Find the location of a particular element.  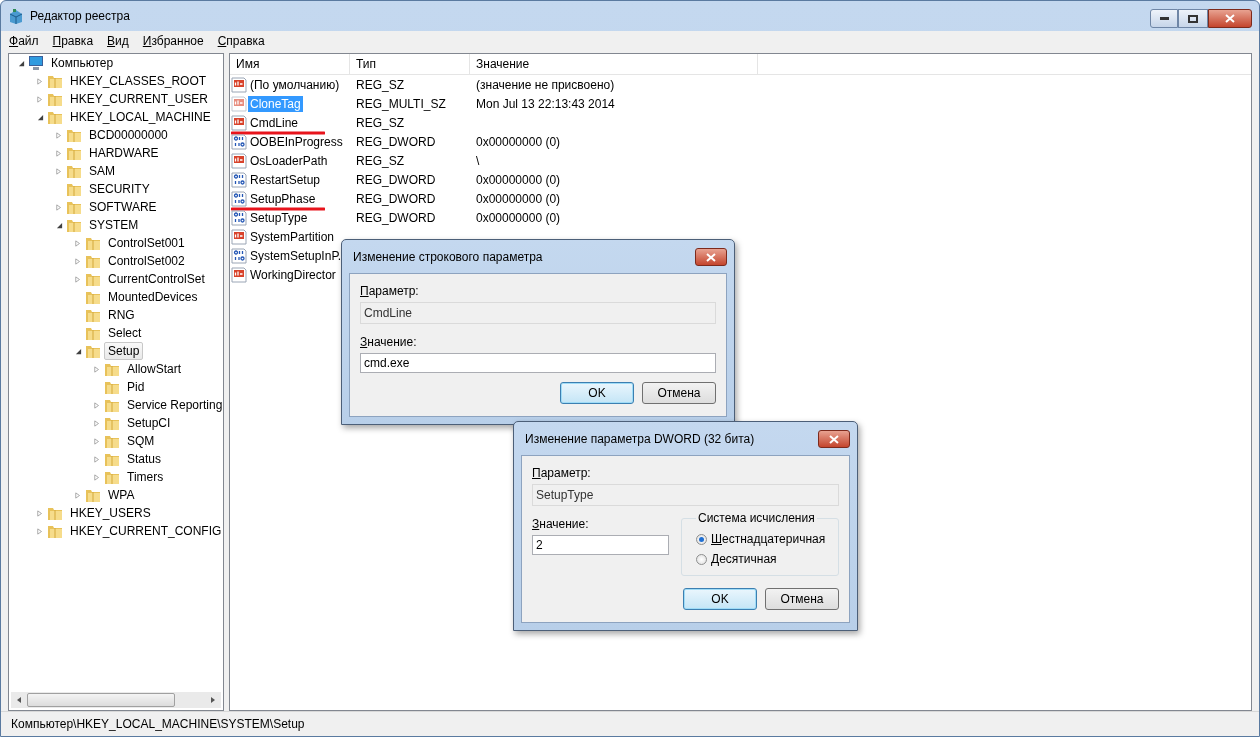

tree-item: Service Reporting is located at coordinates (175, 405).